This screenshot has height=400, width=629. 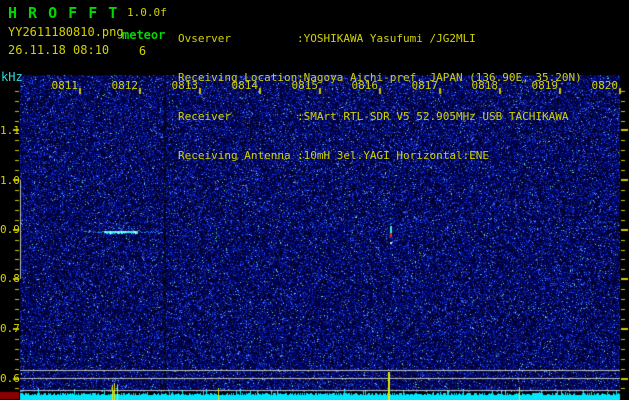 I want to click on observer-label: Ovserver, so click(x=204, y=38).